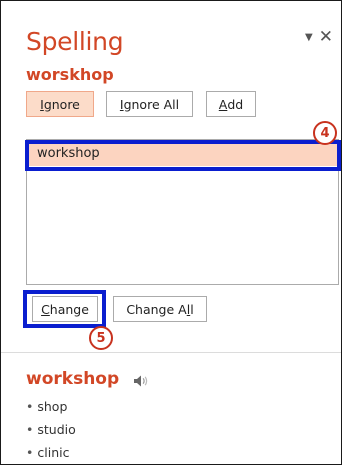 Image resolution: width=342 pixels, height=466 pixels. Describe the element at coordinates (156, 309) in the screenshot. I see `change-all-label-prefix: Change A` at that location.